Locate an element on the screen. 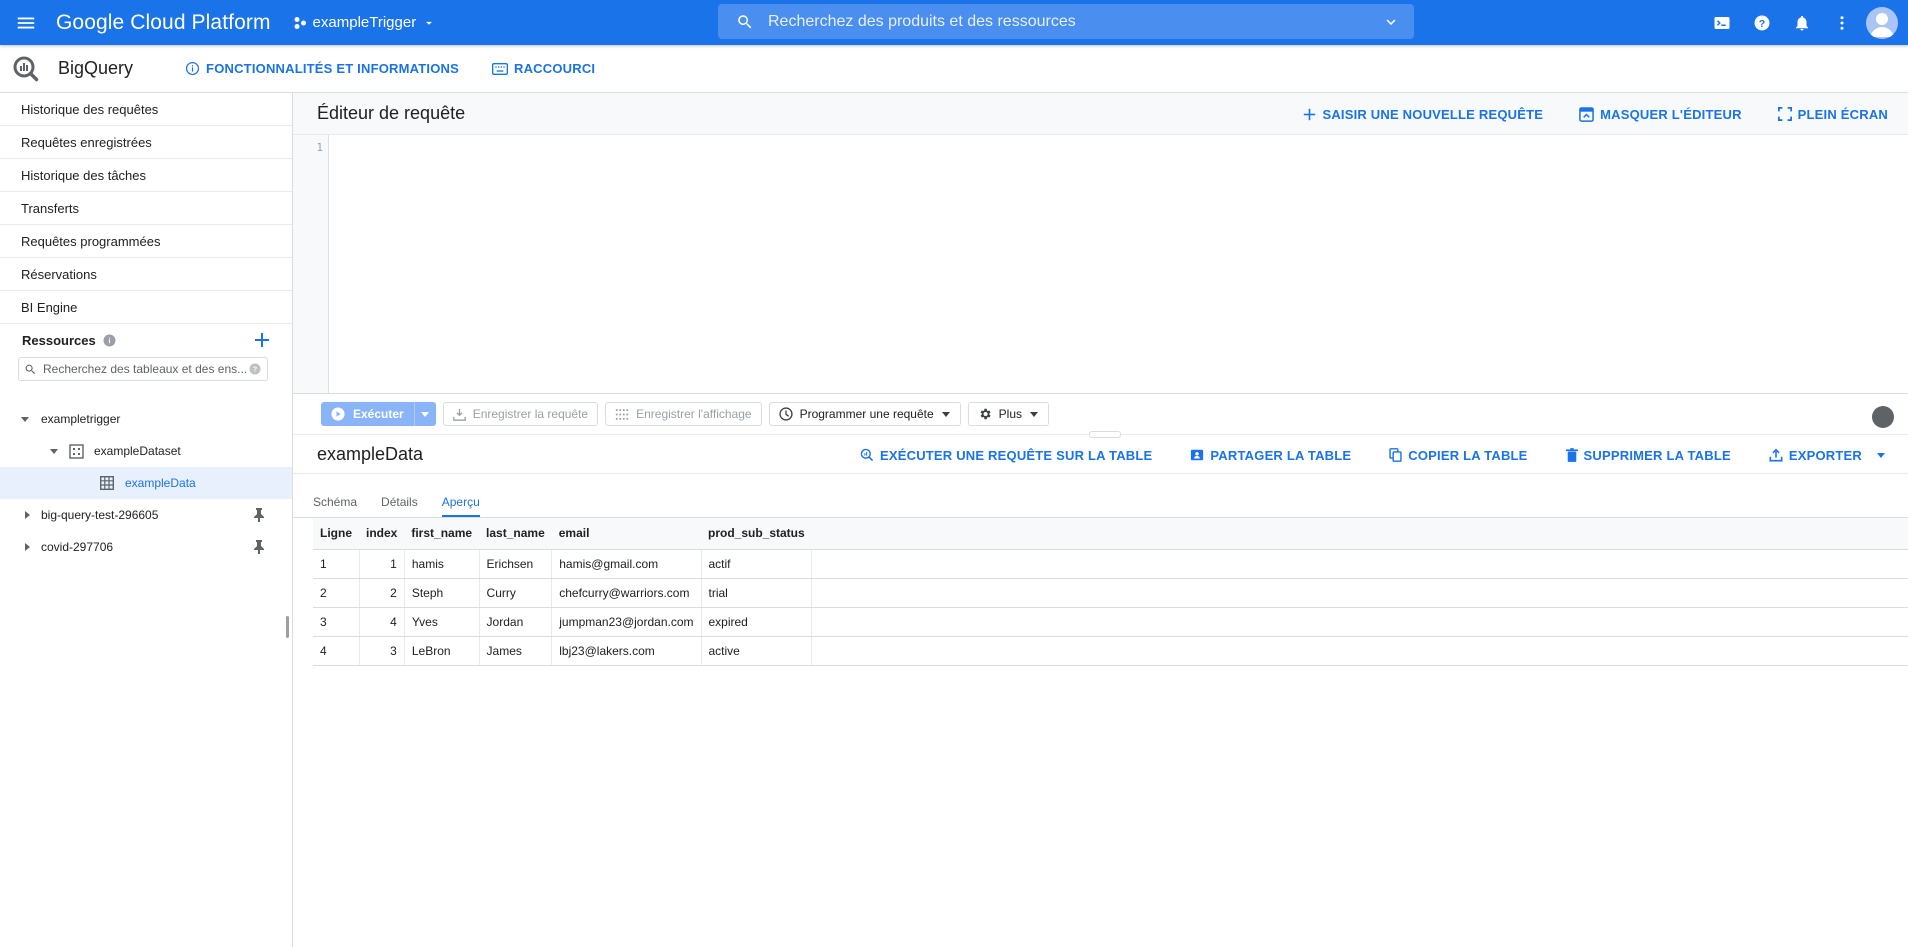 The image size is (1908, 947). tree-project-exampletrigger: exampletrigger is located at coordinates (146, 419).